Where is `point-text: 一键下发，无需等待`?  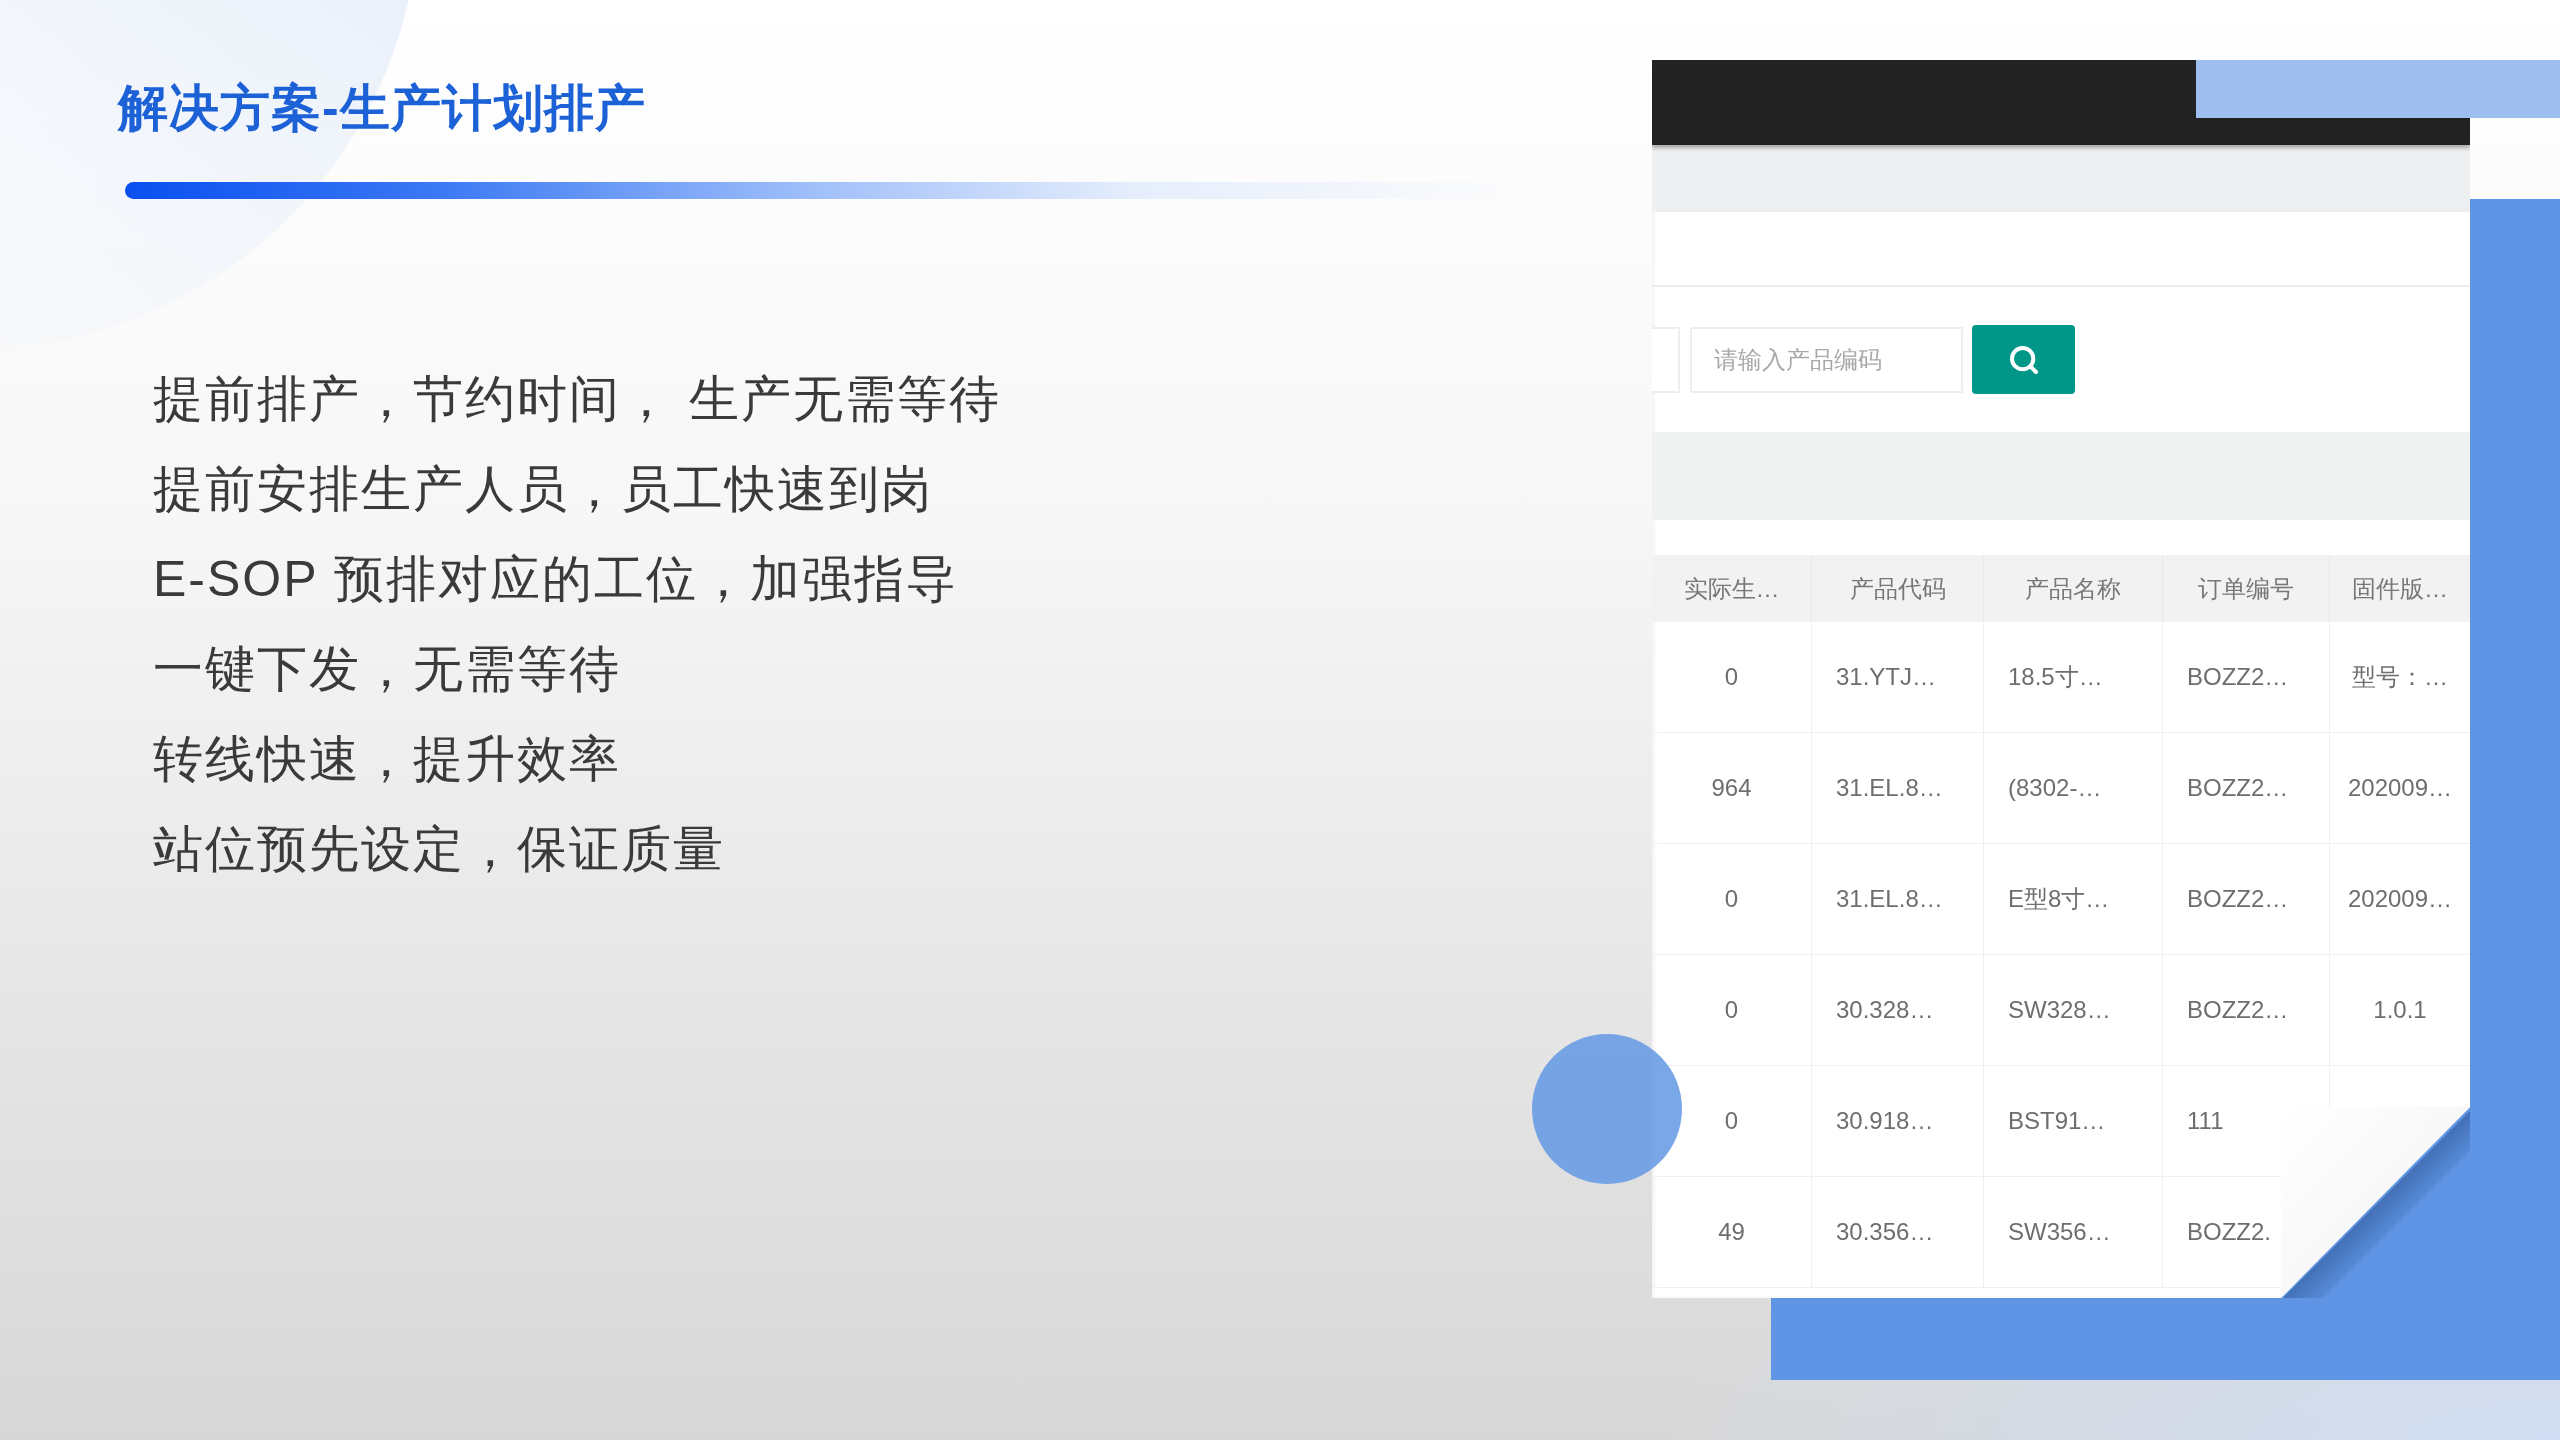 point-text: 一键下发，无需等待 is located at coordinates (387, 669).